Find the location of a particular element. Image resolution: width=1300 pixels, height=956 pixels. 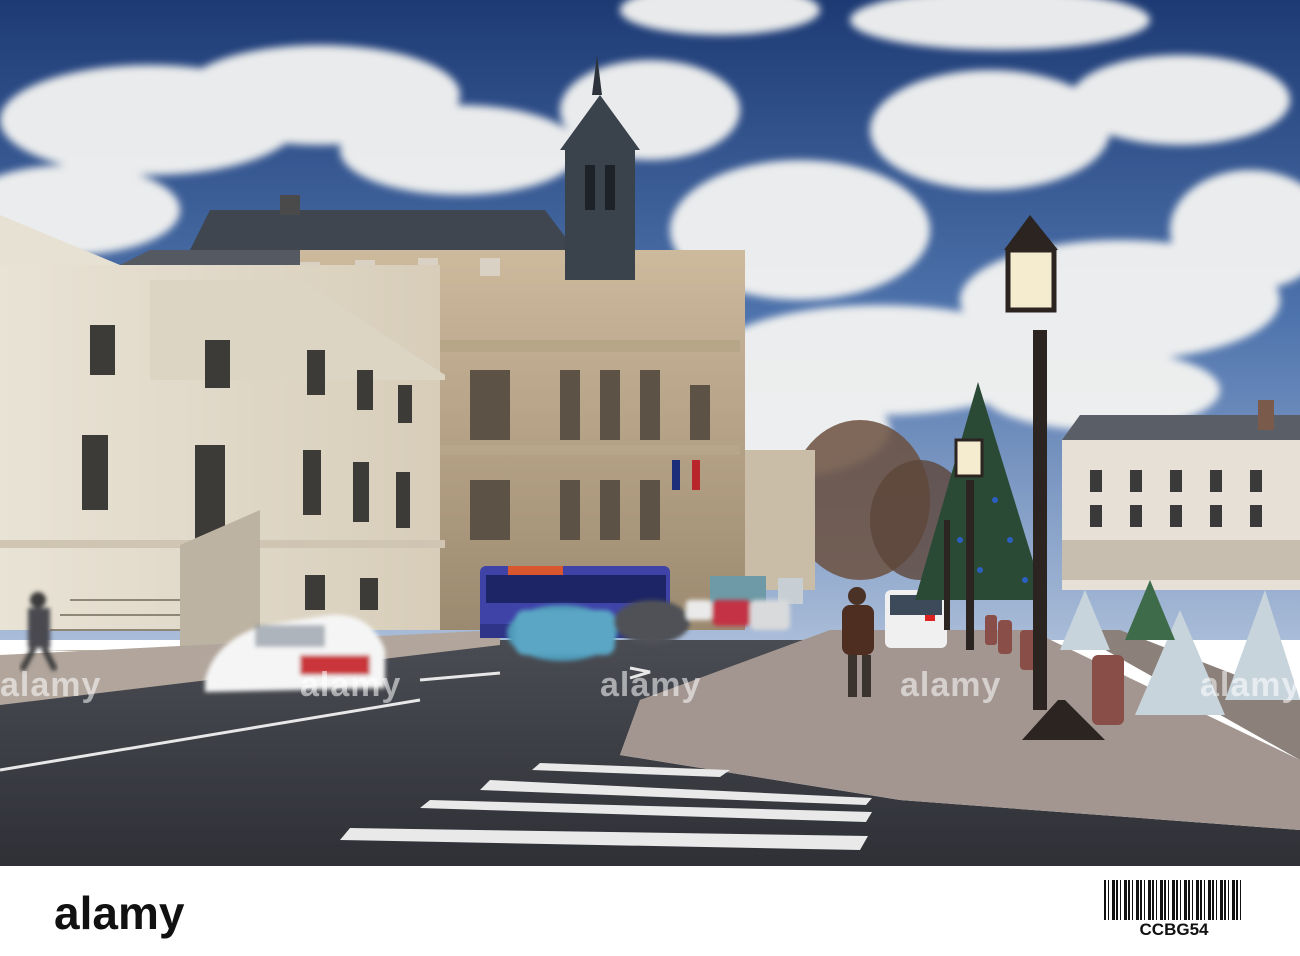

alamy-logo: alamy is located at coordinates (119, 913).